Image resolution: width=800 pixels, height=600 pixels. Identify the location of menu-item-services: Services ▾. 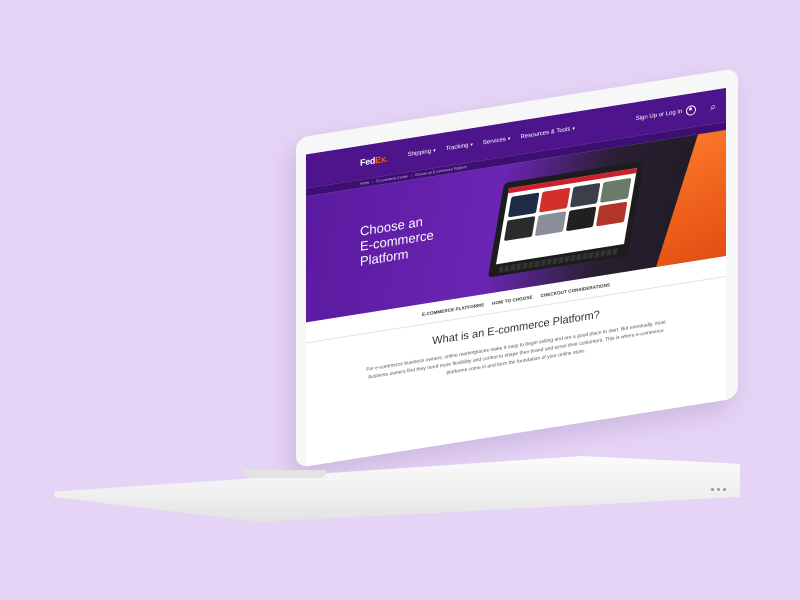
(497, 141).